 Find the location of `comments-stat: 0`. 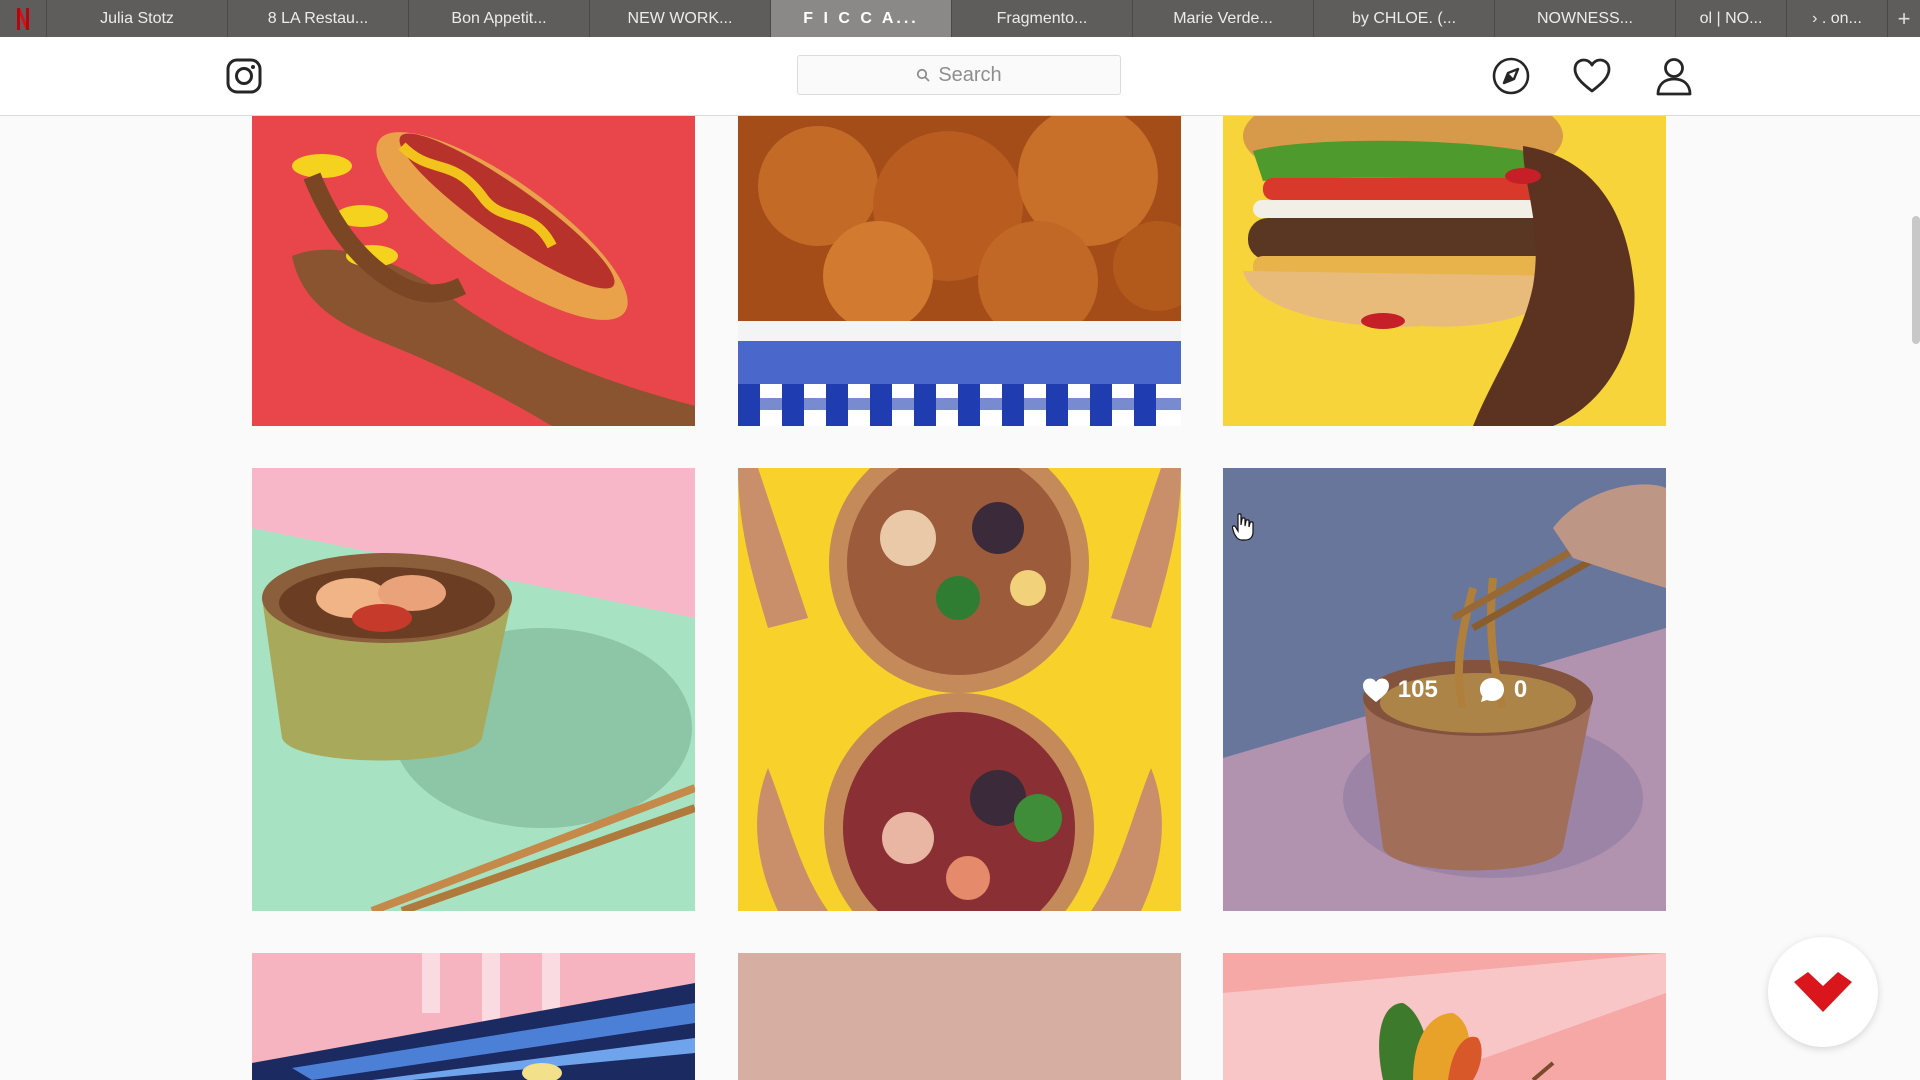

comments-stat: 0 is located at coordinates (1502, 690).